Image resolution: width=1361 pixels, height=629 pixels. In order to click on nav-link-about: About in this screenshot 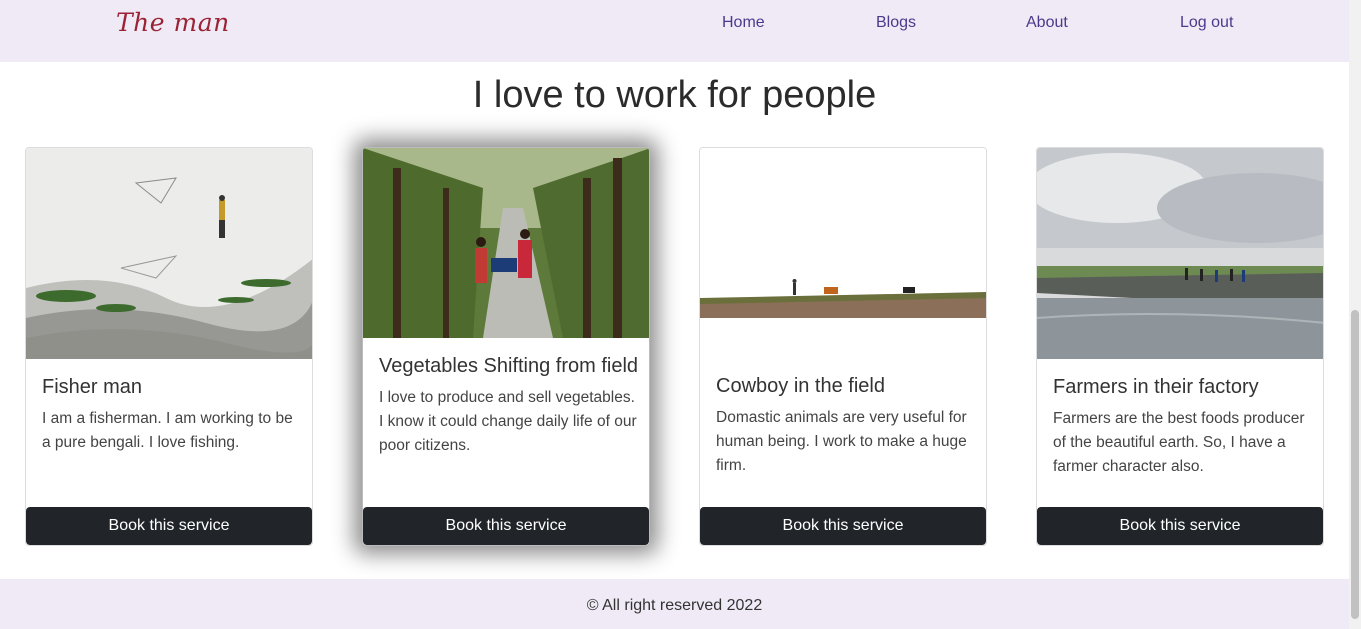, I will do `click(1047, 23)`.